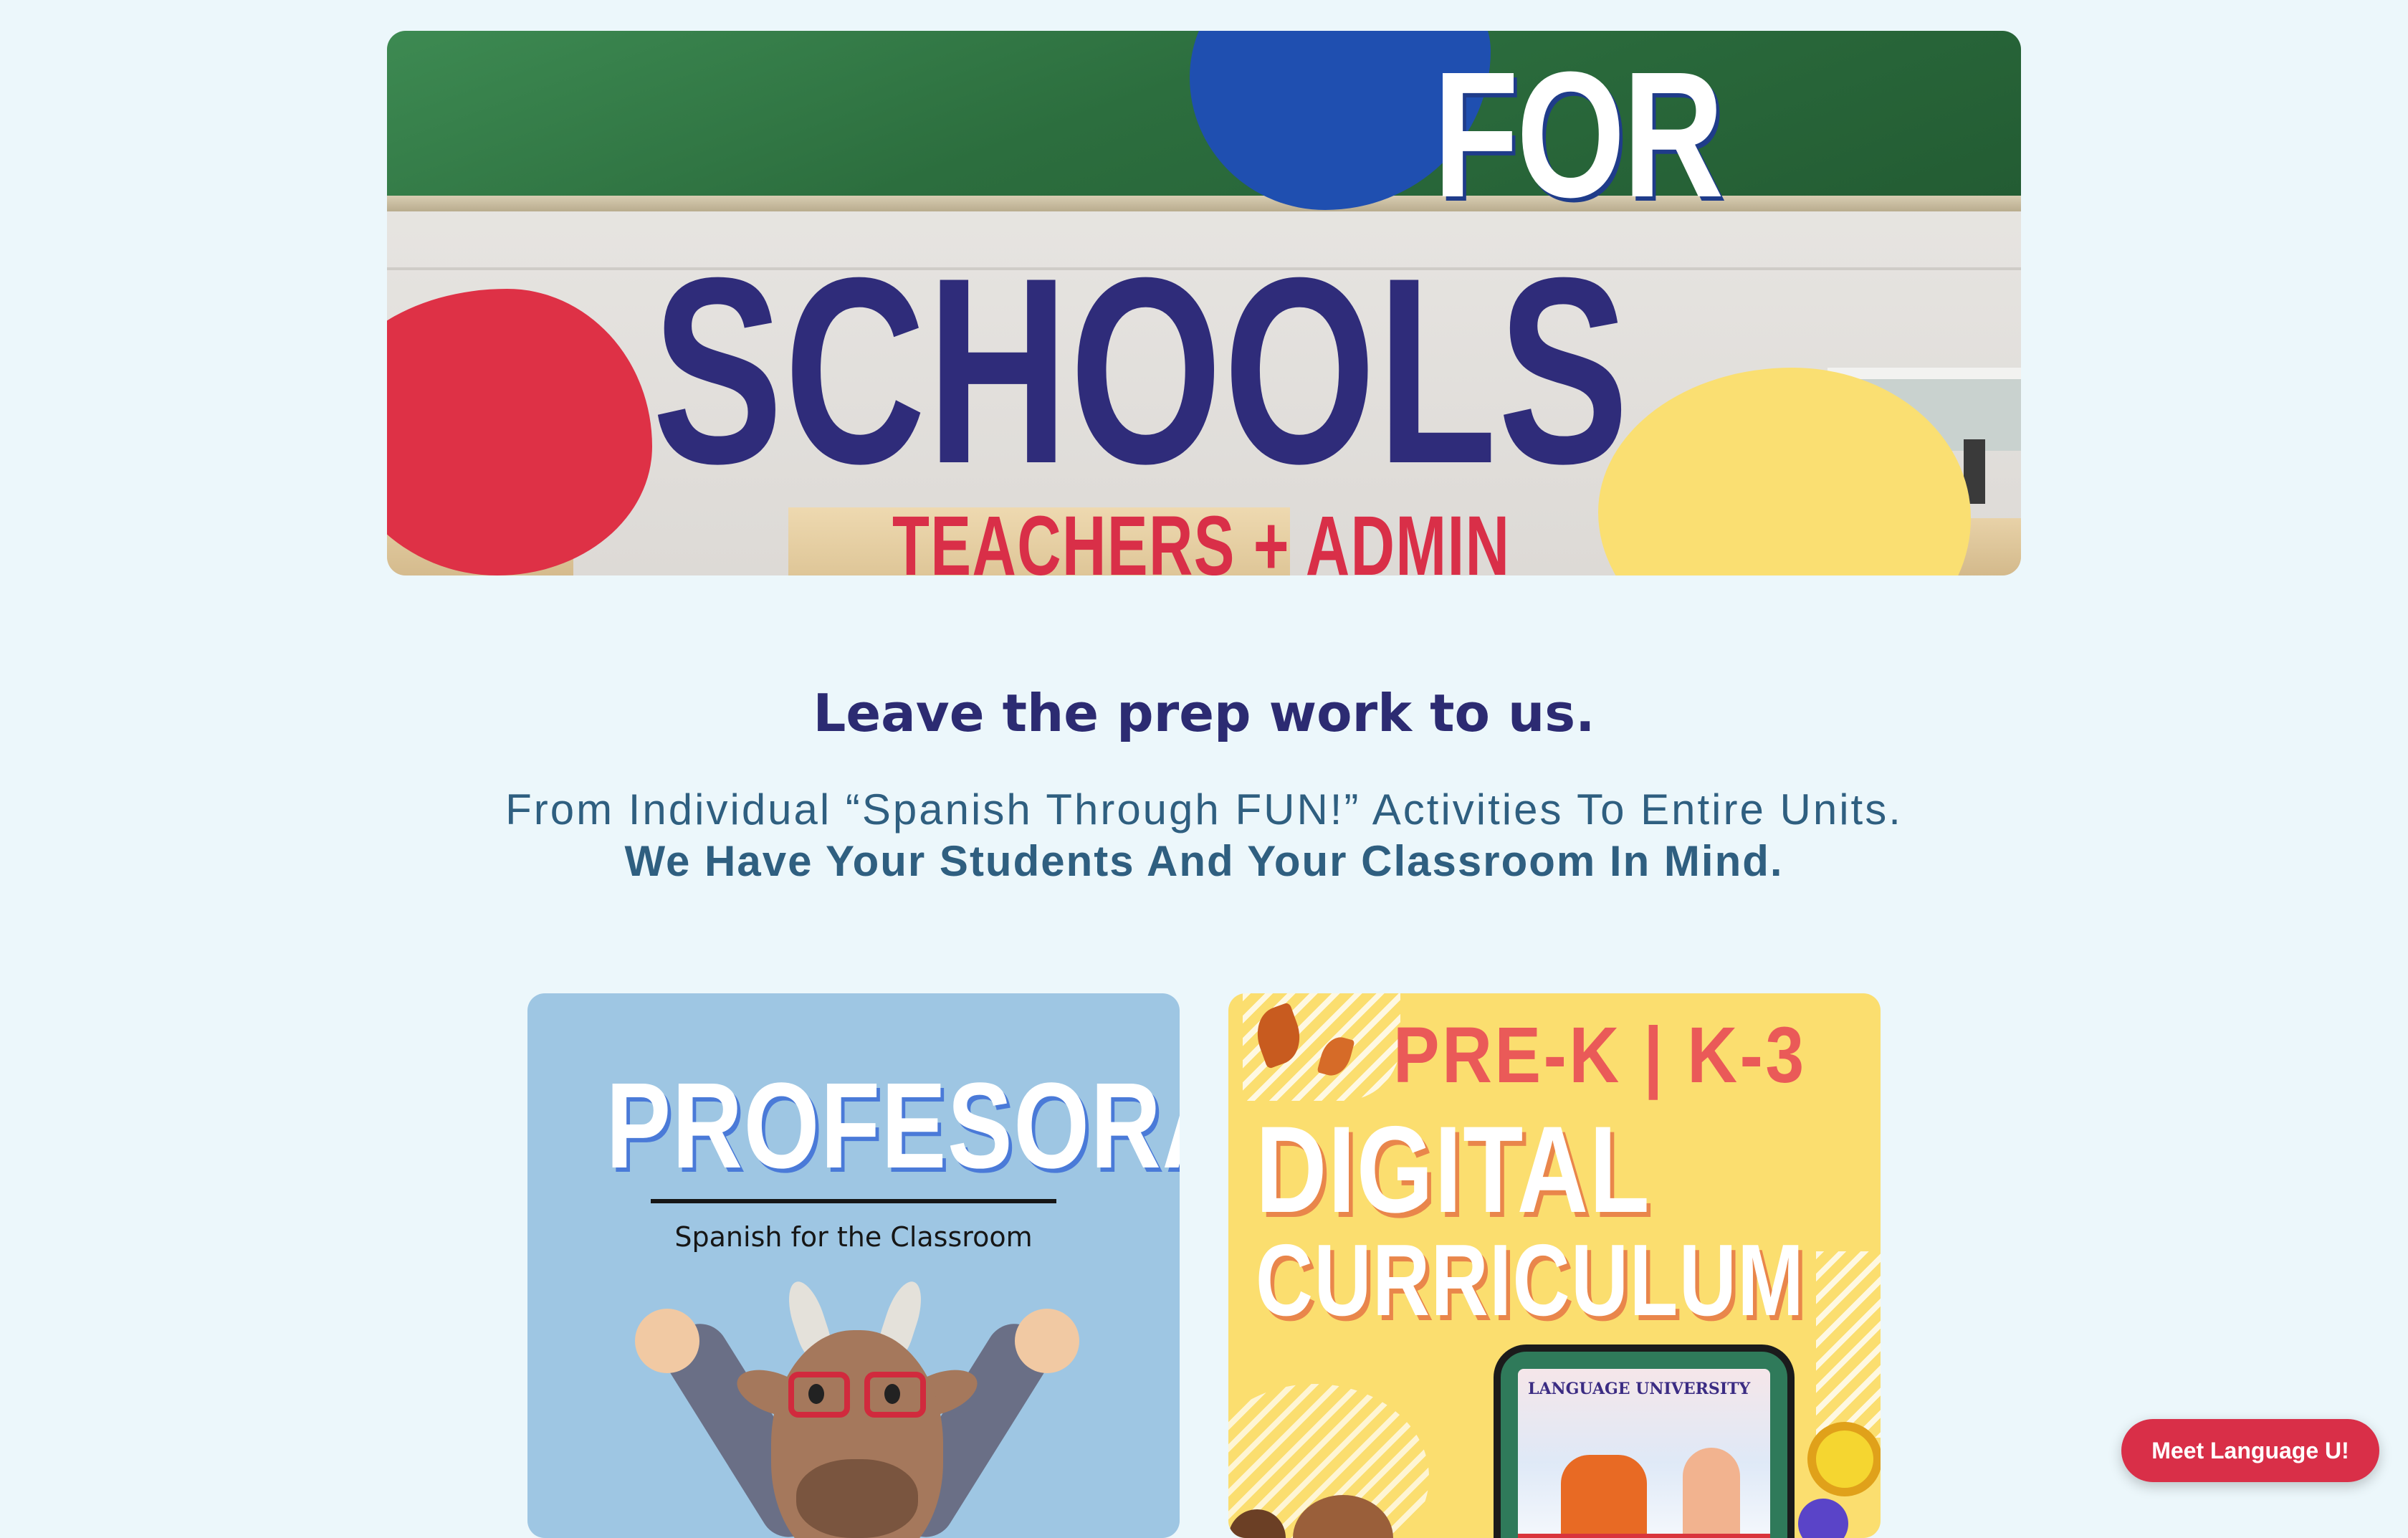  Describe the element at coordinates (853, 1237) in the screenshot. I see `profesora-subtitle: Spanish for the Classroom` at that location.